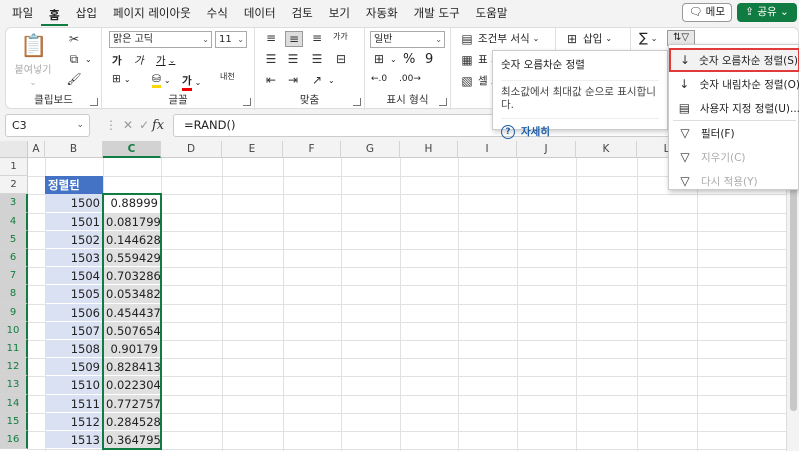 The width and height of the screenshot is (799, 451). Describe the element at coordinates (317, 59) in the screenshot. I see `align-right-icon: ☰` at that location.